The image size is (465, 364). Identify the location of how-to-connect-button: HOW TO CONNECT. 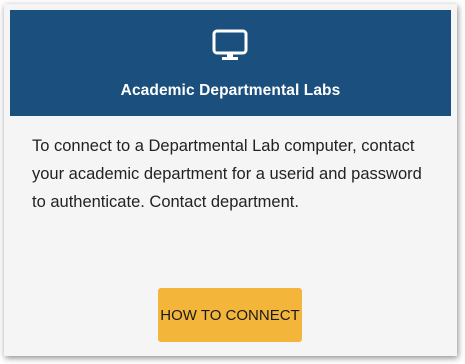
(230, 315).